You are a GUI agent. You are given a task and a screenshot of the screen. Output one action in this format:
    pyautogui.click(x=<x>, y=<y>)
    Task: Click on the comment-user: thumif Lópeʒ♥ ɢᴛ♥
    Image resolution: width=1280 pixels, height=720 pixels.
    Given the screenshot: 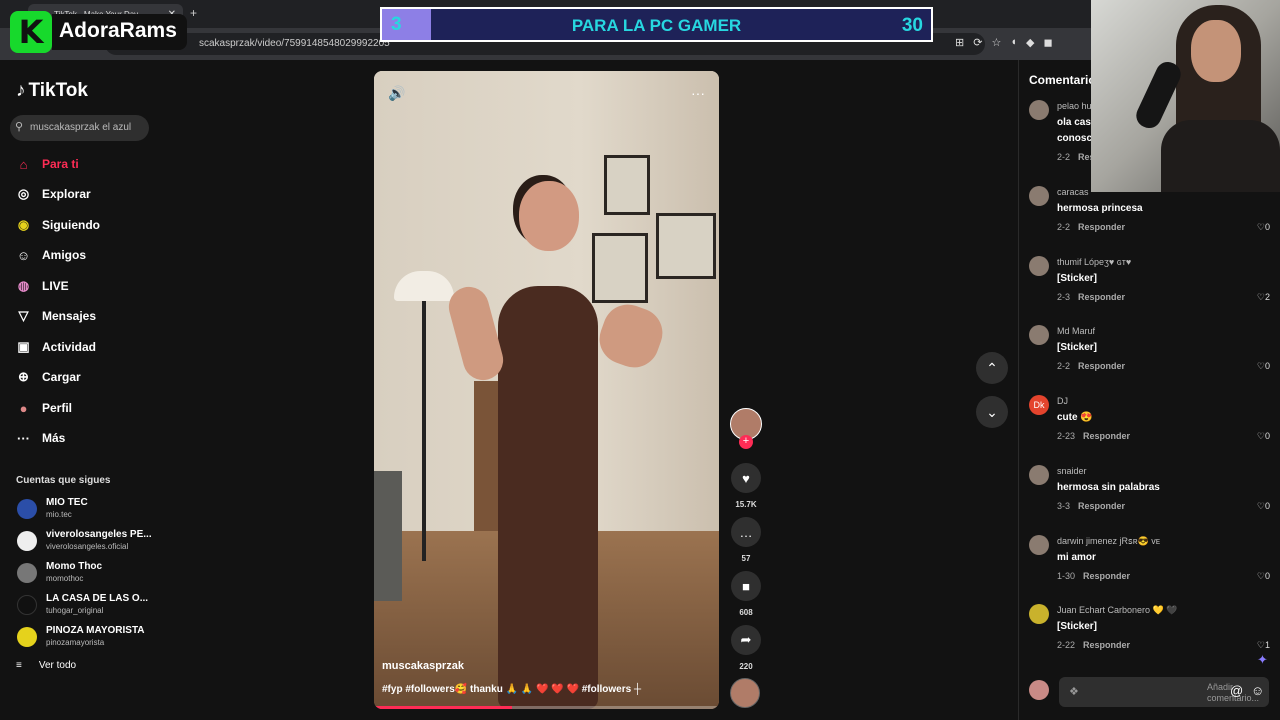 What is the action you would take?
    pyautogui.click(x=1094, y=262)
    